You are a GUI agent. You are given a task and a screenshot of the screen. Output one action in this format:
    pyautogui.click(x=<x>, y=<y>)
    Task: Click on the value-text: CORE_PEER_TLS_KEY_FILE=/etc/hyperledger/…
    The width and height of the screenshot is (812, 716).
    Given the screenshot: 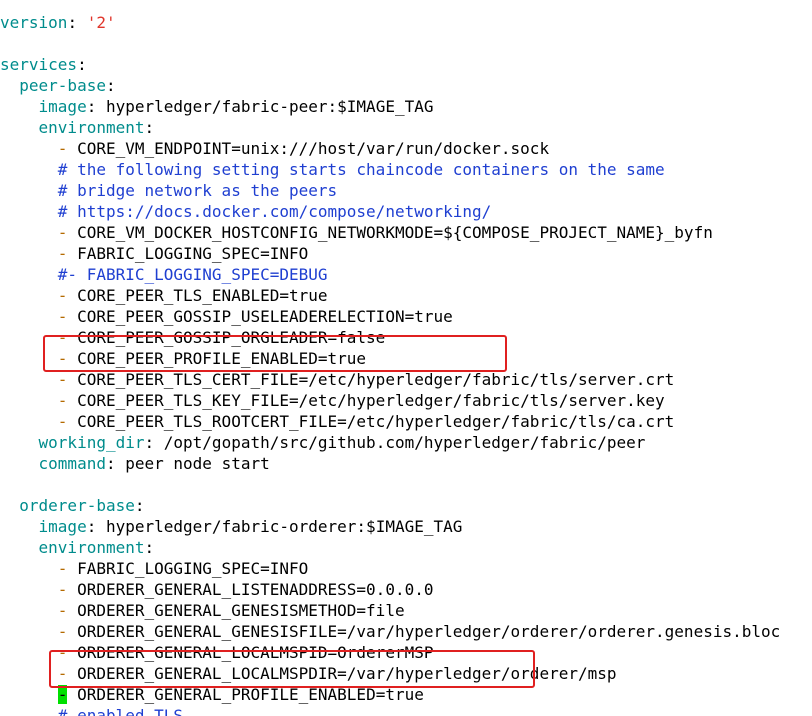 What is the action you would take?
    pyautogui.click(x=371, y=400)
    